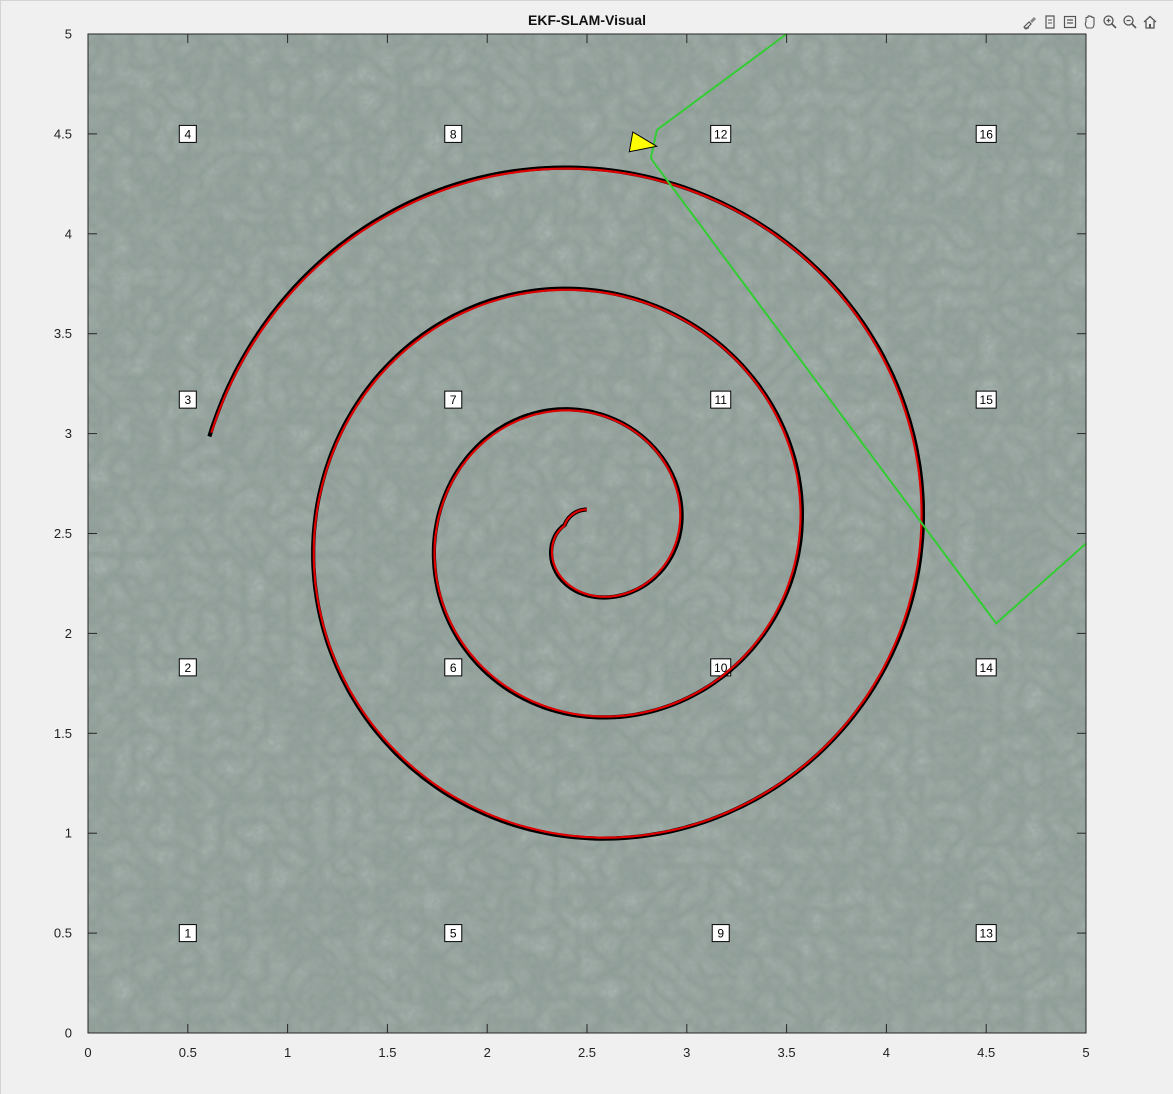  Describe the element at coordinates (68, 433) in the screenshot. I see `y-tick-label: 3` at that location.